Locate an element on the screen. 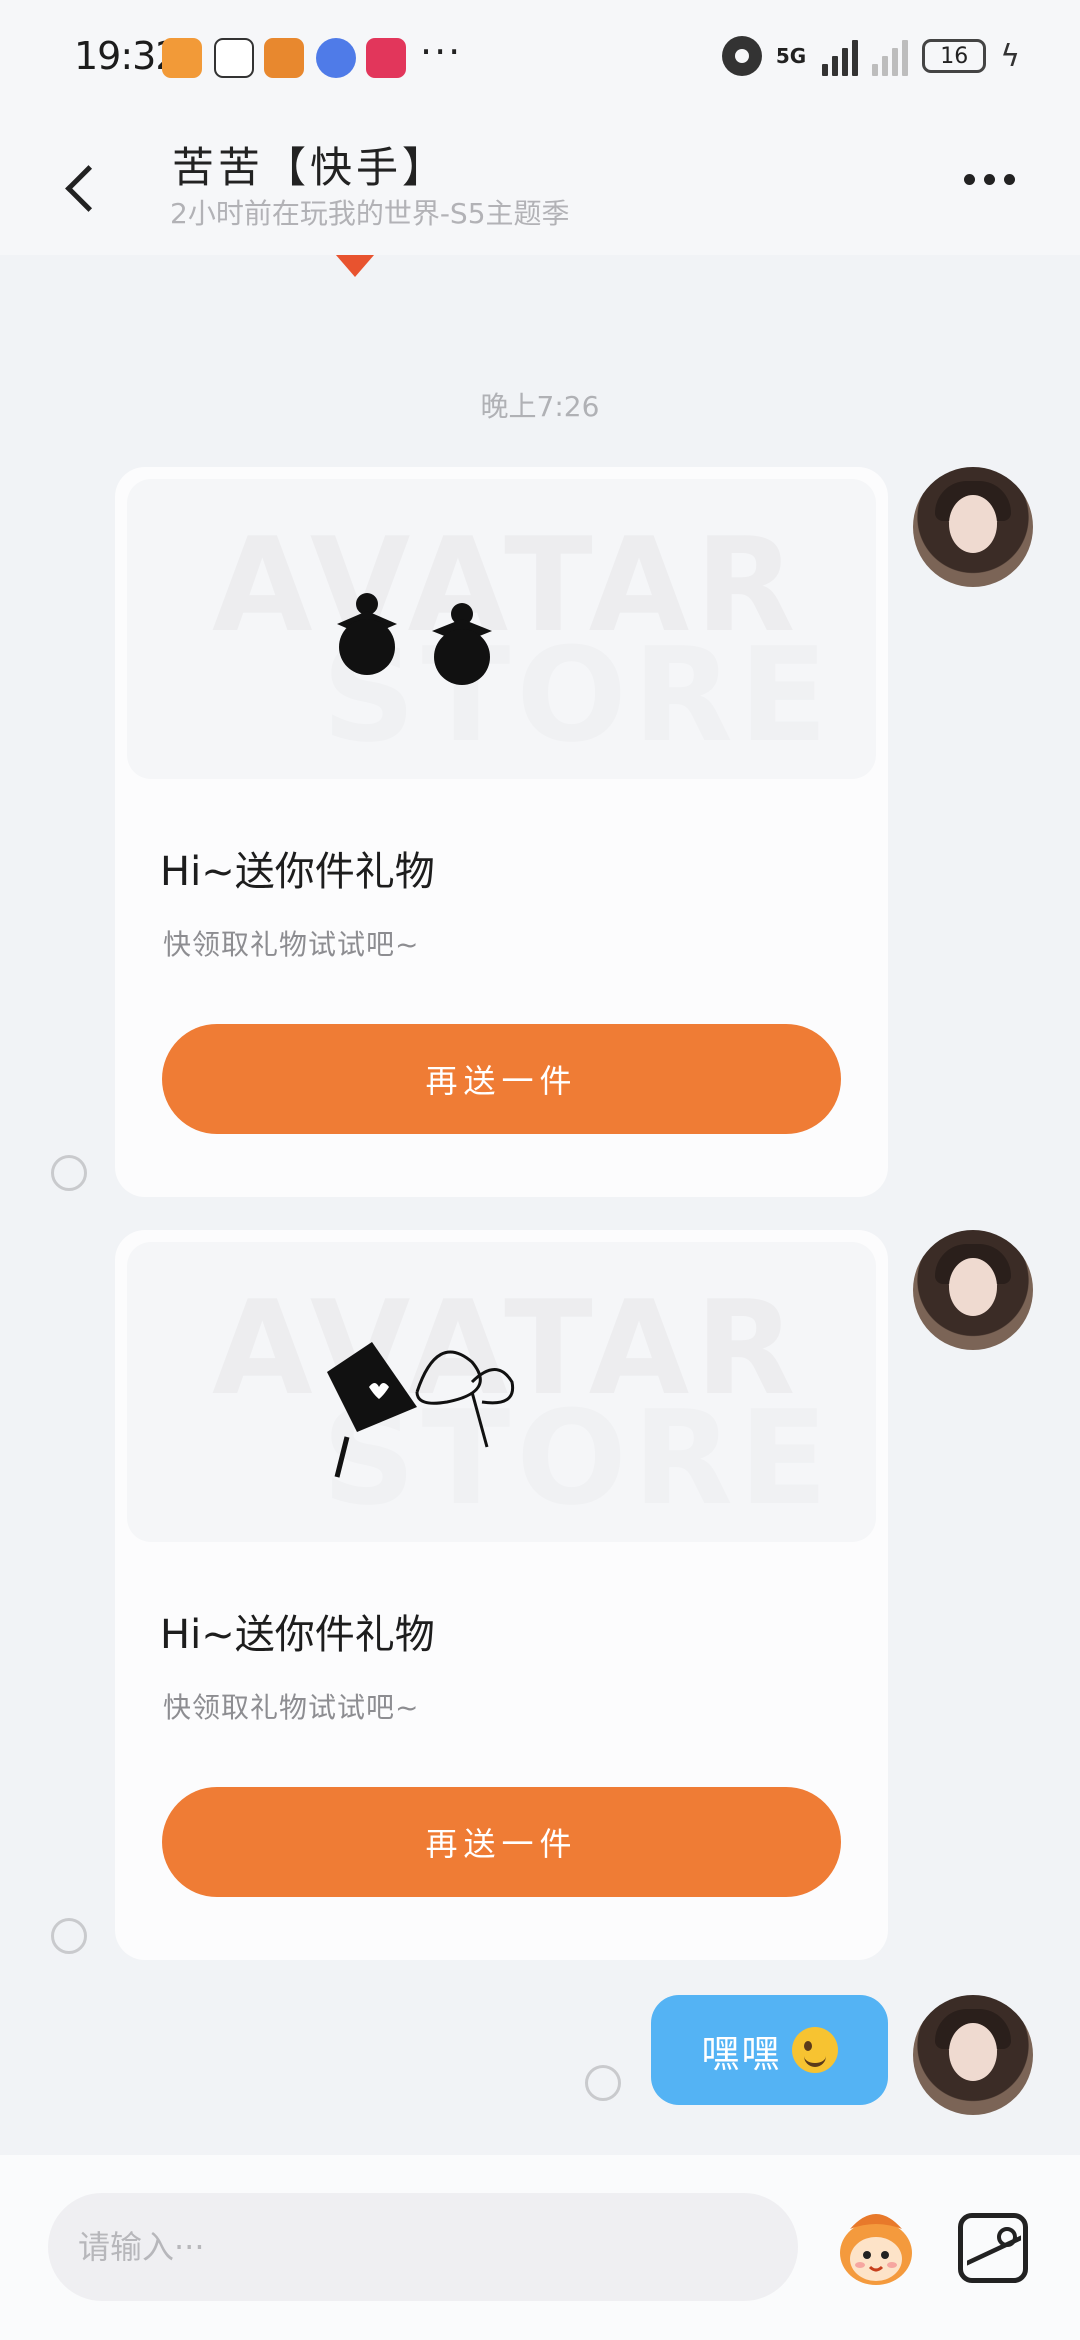 The width and height of the screenshot is (1080, 2340). alarm-icon is located at coordinates (741, 56).